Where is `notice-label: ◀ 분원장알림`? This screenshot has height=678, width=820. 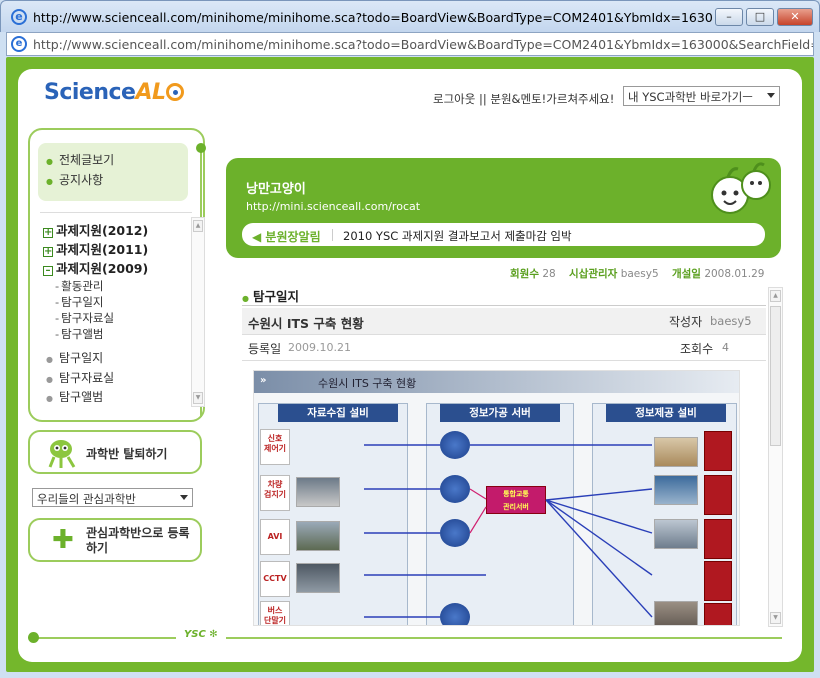
notice-label: ◀ 분원장알림 is located at coordinates (286, 237).